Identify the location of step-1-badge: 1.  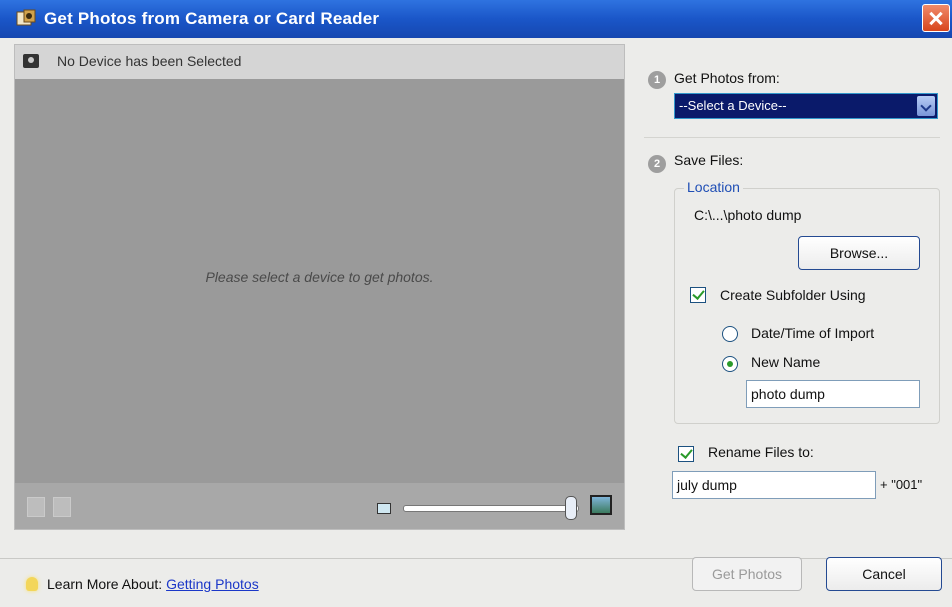
(657, 80).